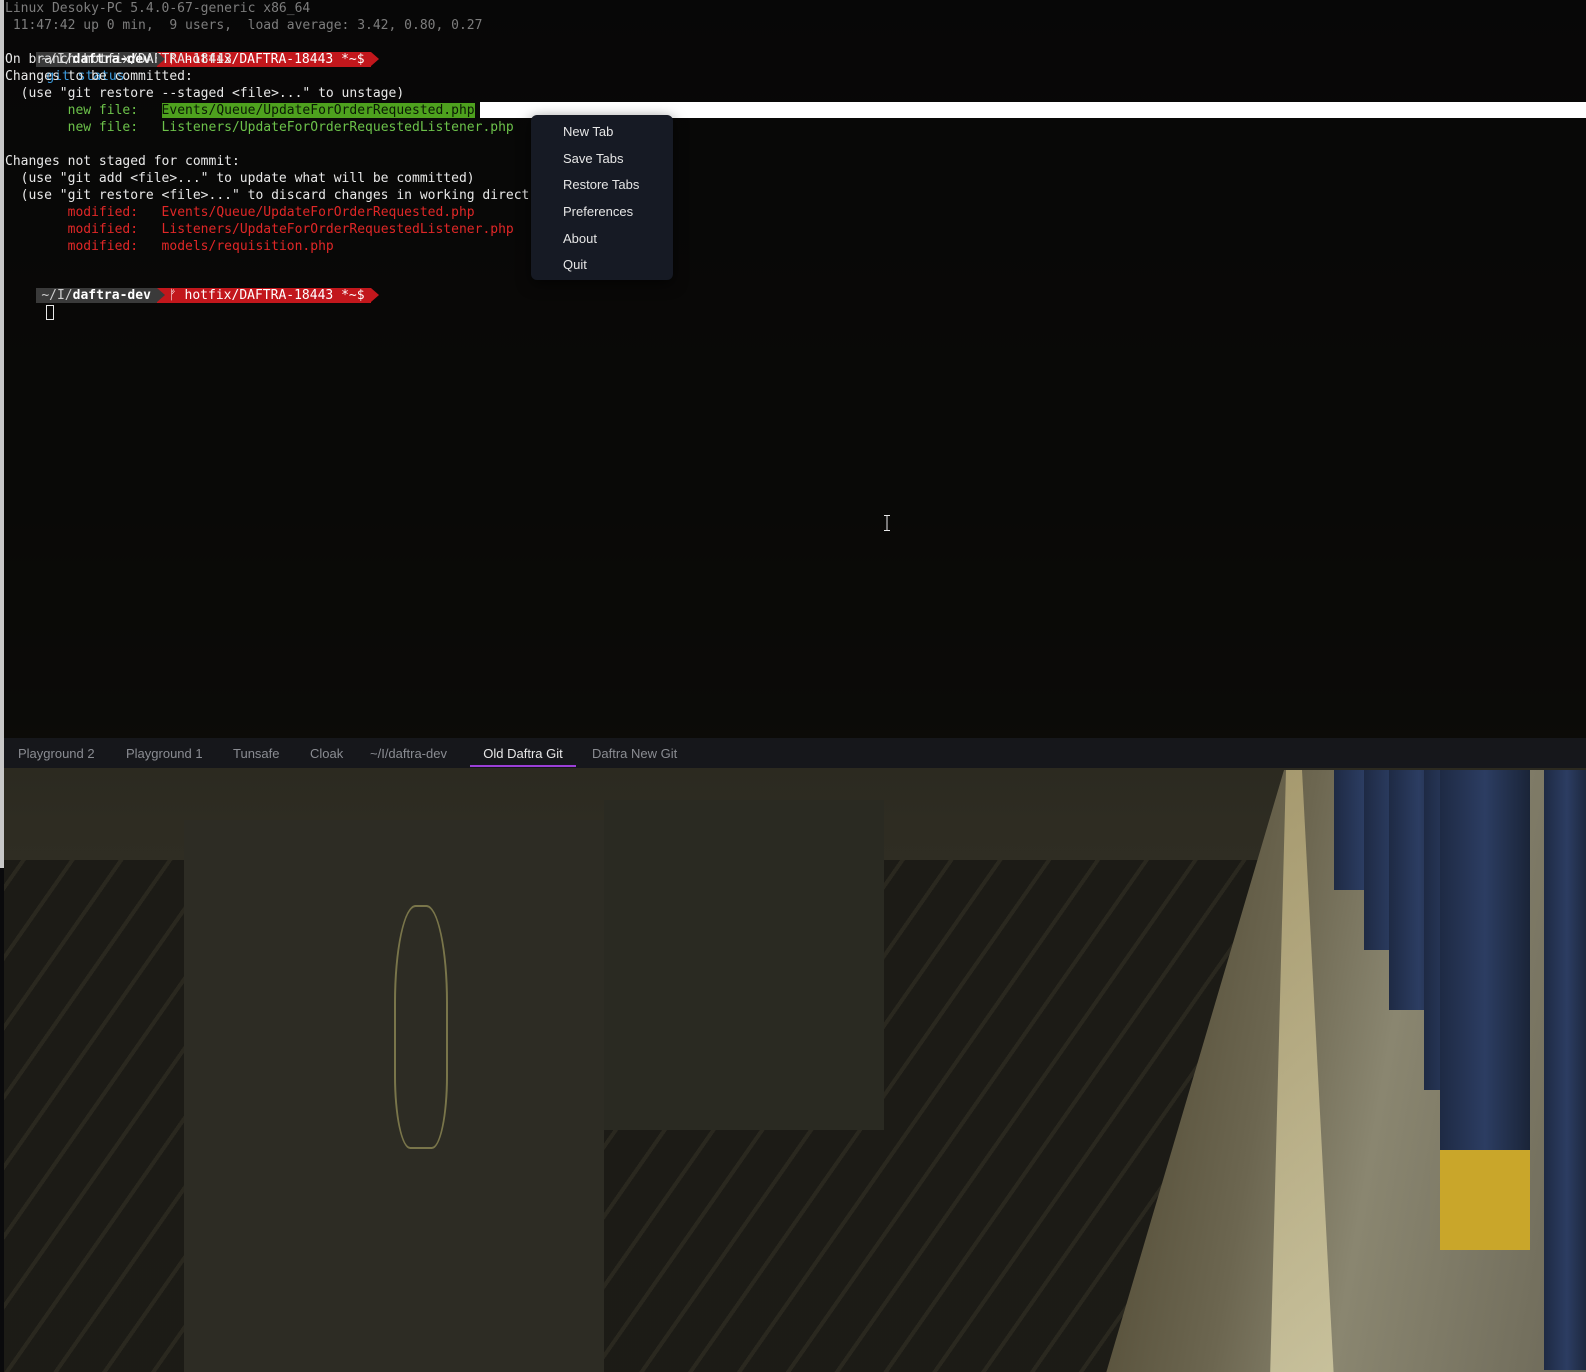  What do you see at coordinates (421, 1027) in the screenshot?
I see `wallpaper-graffiti` at bounding box center [421, 1027].